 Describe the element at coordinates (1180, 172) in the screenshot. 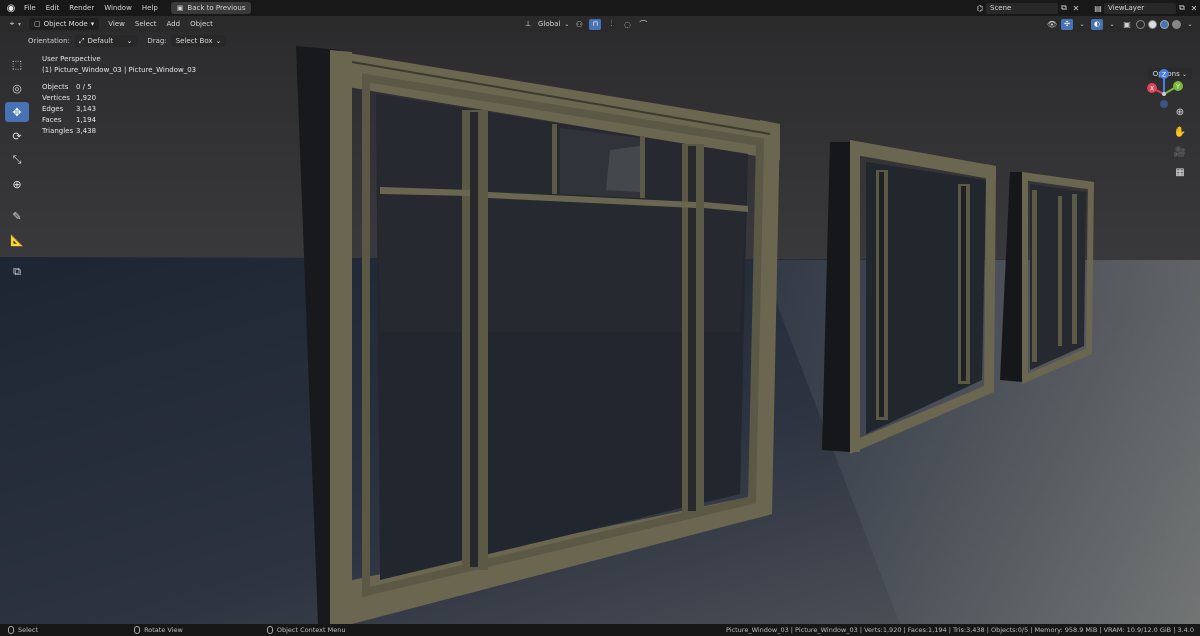

I see `perspective-toggle-icon: ▦` at that location.